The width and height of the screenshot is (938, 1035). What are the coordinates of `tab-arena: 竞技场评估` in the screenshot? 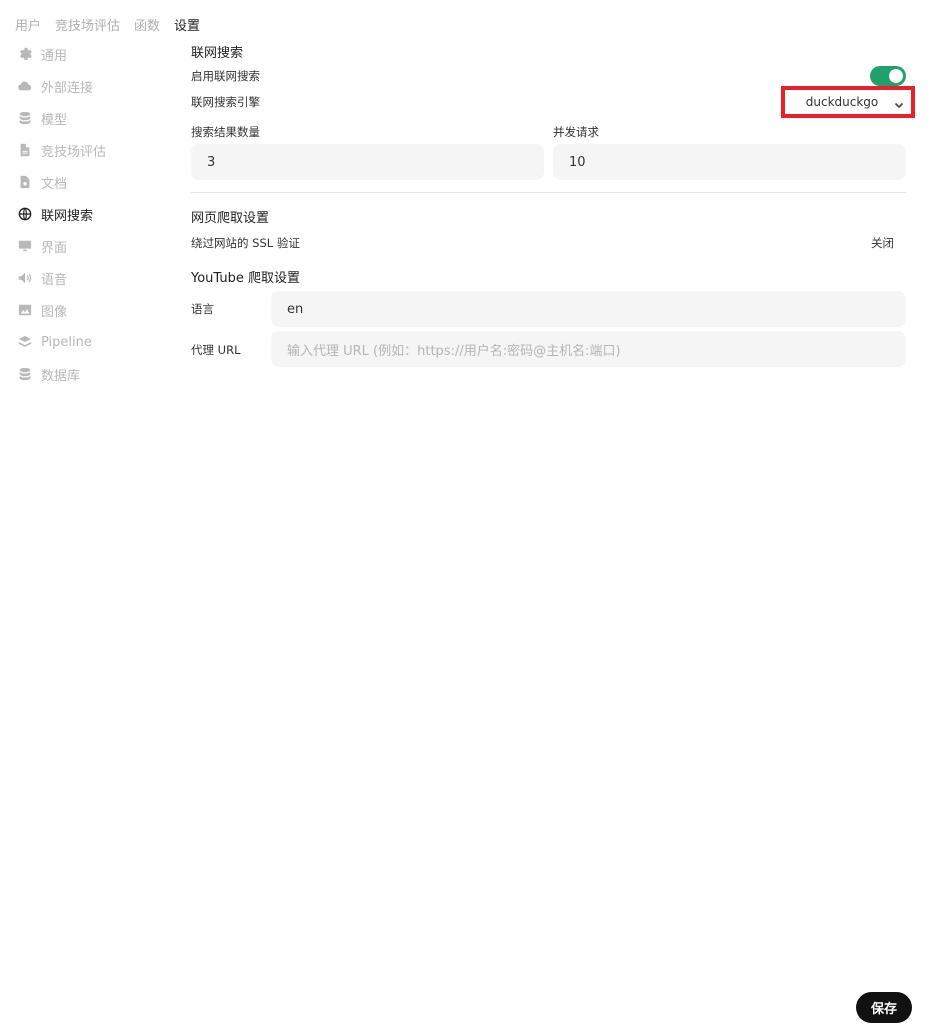 It's located at (87, 24).